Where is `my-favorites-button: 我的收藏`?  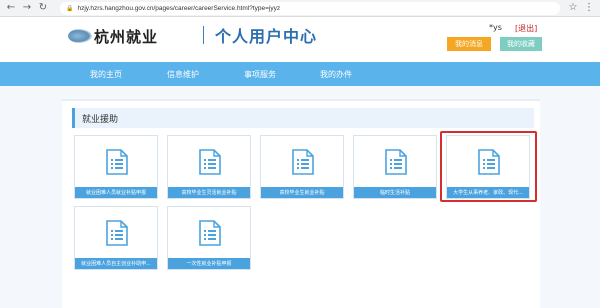 my-favorites-button: 我的收藏 is located at coordinates (521, 44).